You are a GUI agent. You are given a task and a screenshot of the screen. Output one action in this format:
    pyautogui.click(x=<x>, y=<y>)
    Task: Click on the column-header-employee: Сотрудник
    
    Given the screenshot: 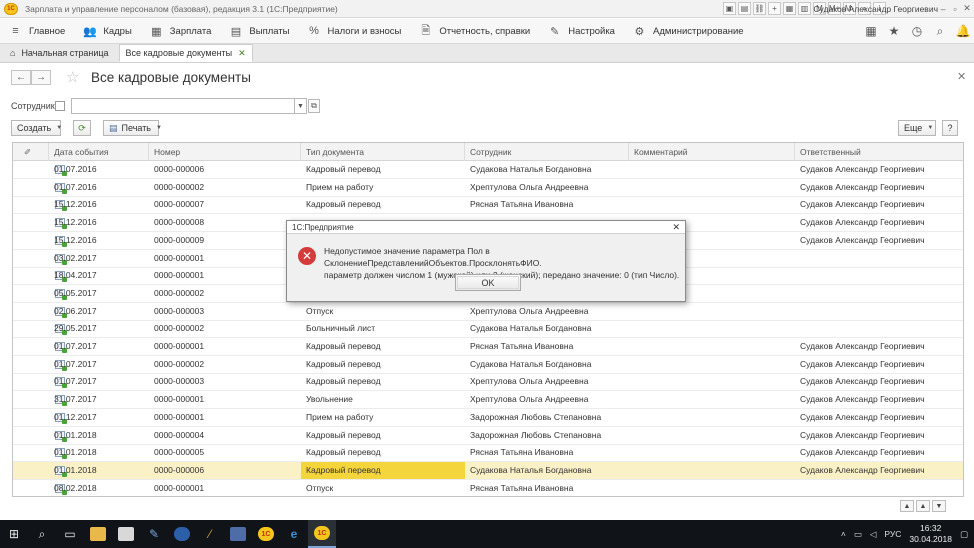 What is the action you would take?
    pyautogui.click(x=547, y=152)
    